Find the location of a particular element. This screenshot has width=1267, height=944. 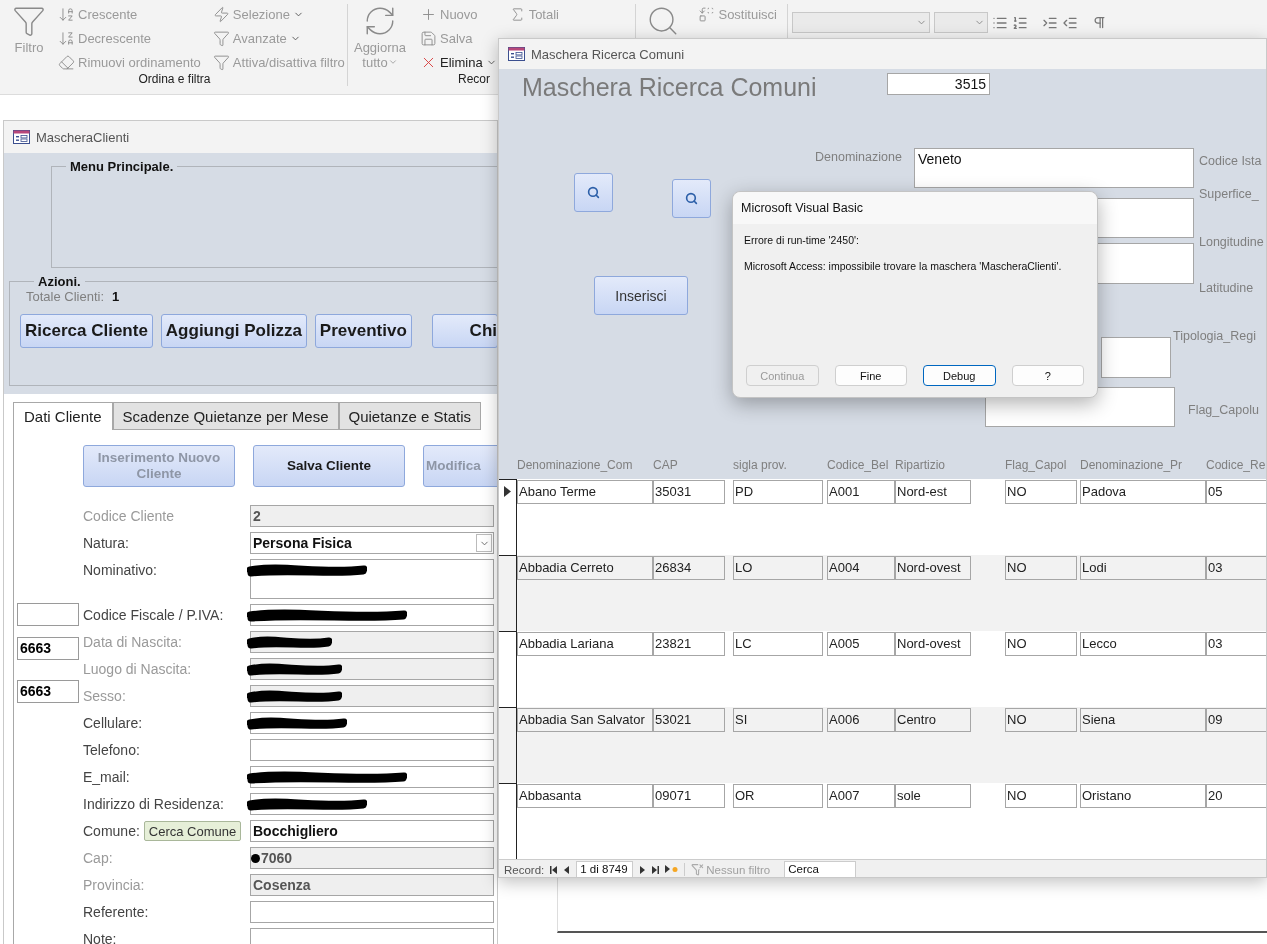

paragraph-icon is located at coordinates (1099, 22).